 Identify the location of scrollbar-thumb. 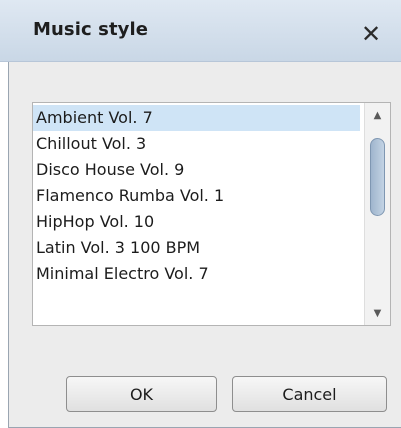
(377, 177).